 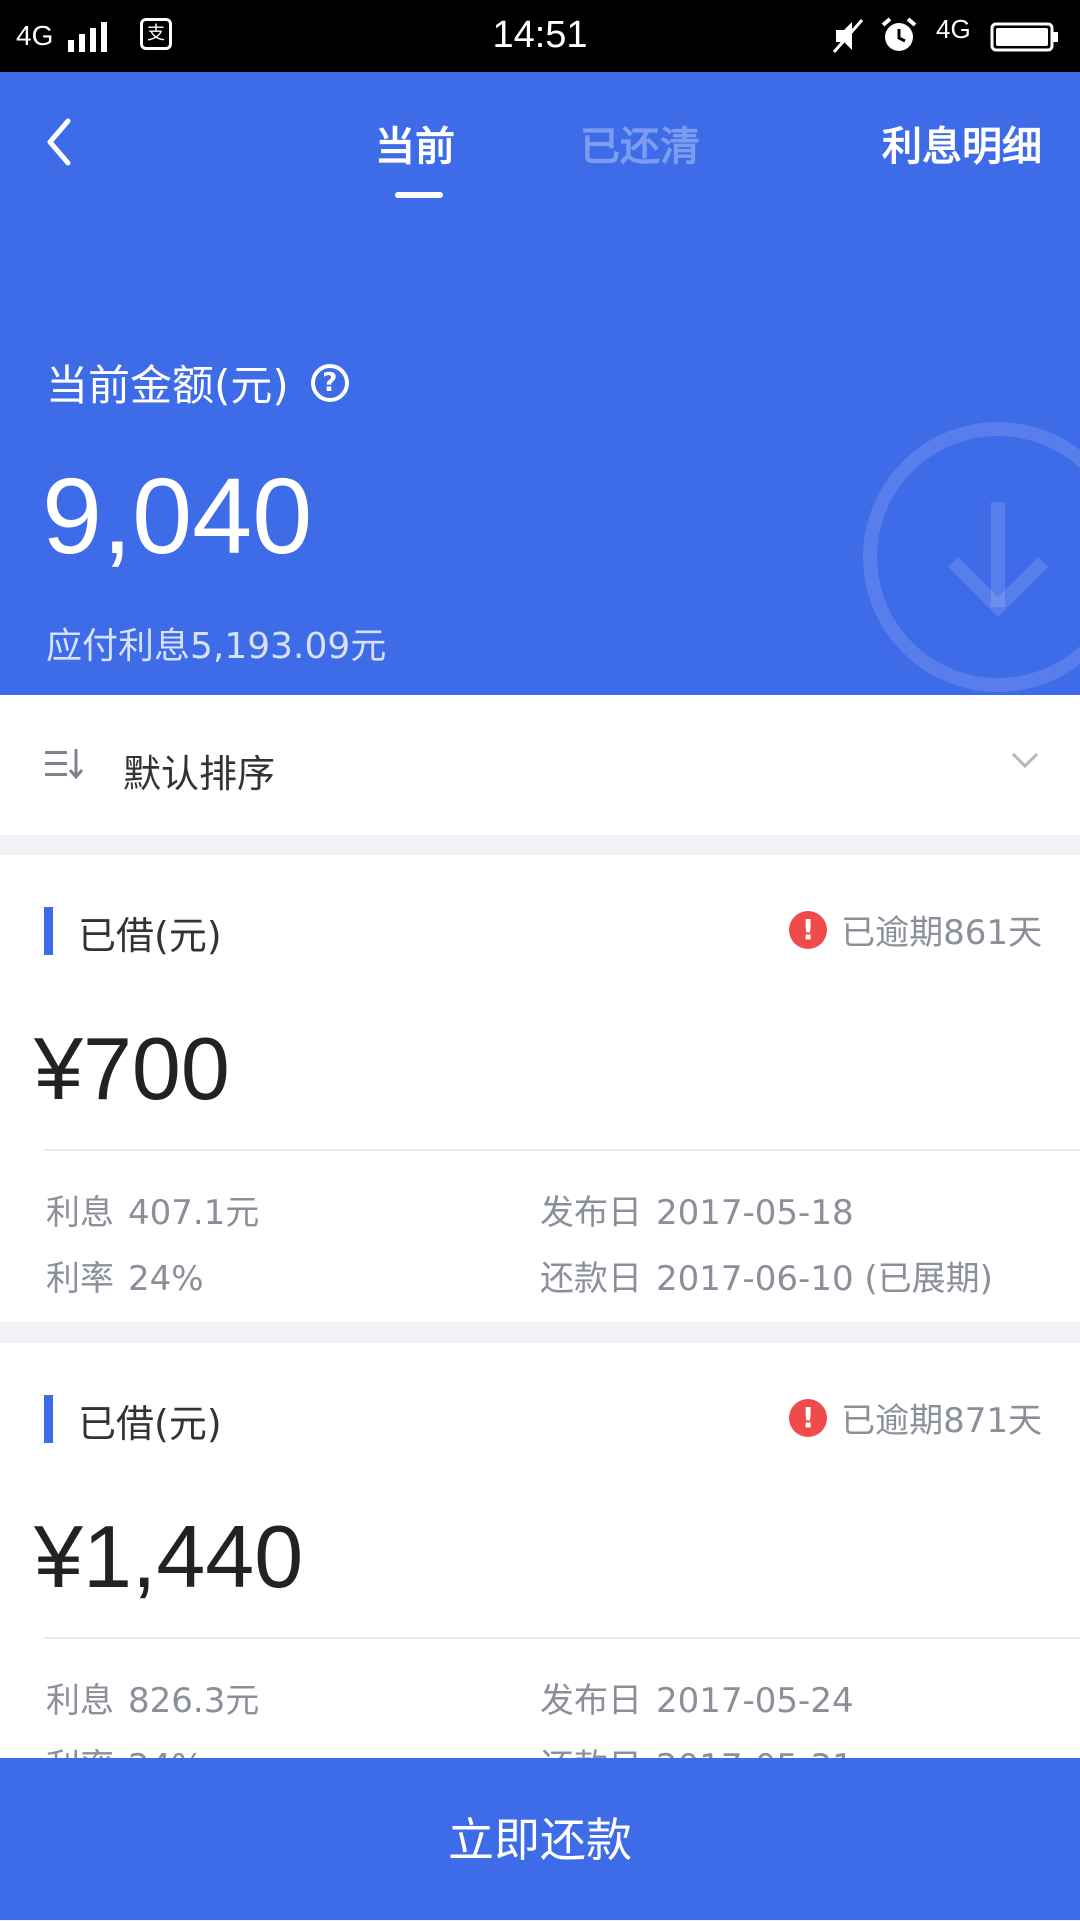 I want to click on network-type-secondary: 4G, so click(x=953, y=29).